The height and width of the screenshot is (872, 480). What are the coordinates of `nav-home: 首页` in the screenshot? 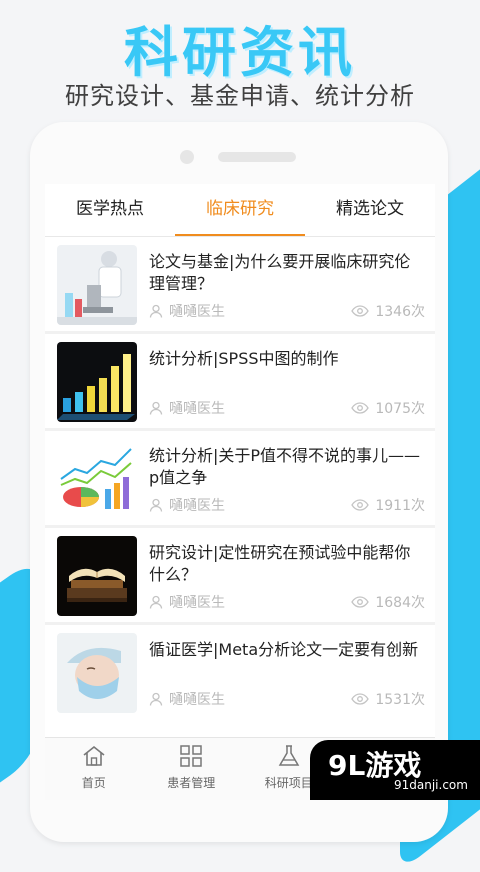 It's located at (94, 769).